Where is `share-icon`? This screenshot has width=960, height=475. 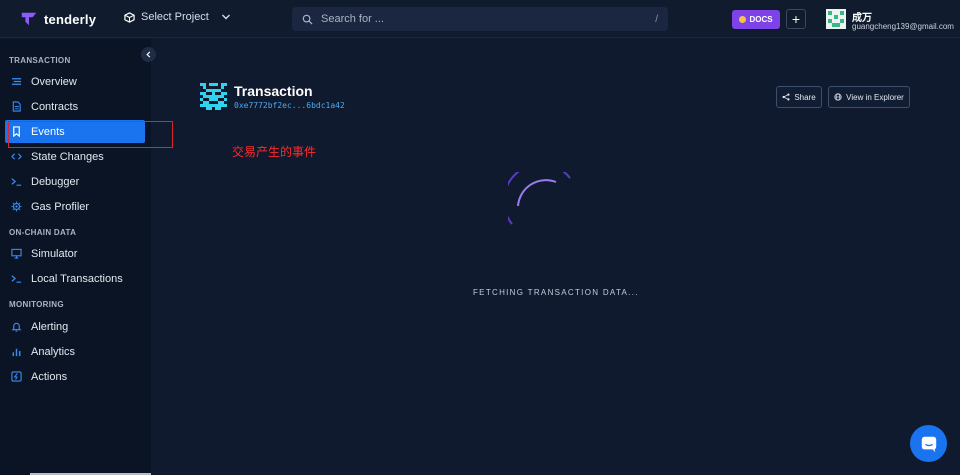
share-icon is located at coordinates (786, 97).